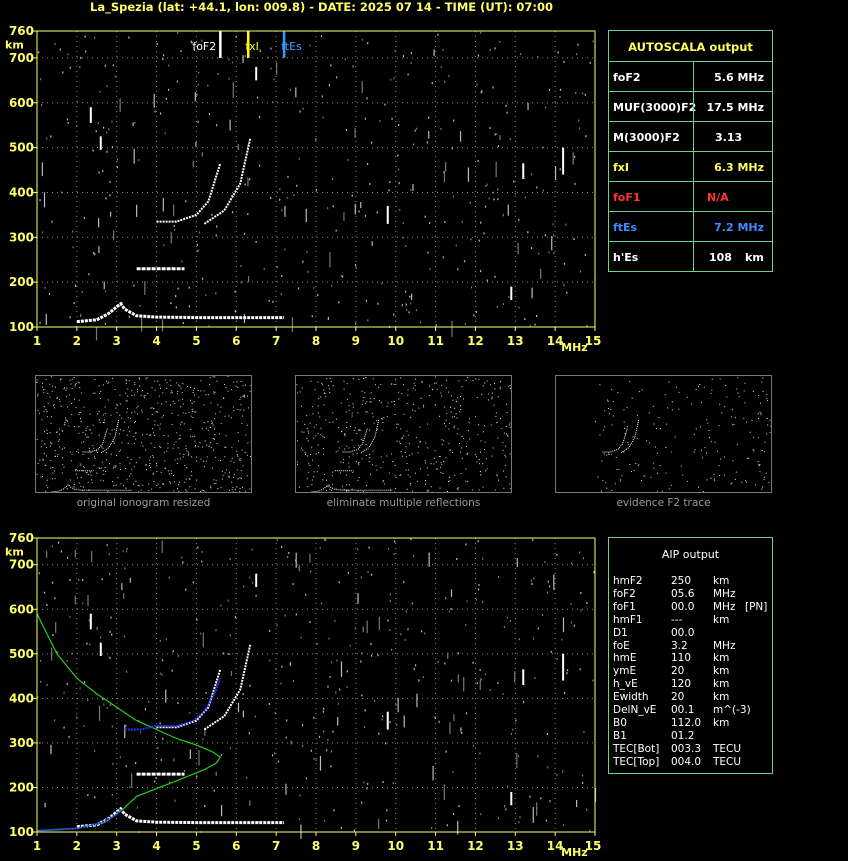 This screenshot has width=848, height=861. I want to click on autoscala-unit: km, so click(754, 257).